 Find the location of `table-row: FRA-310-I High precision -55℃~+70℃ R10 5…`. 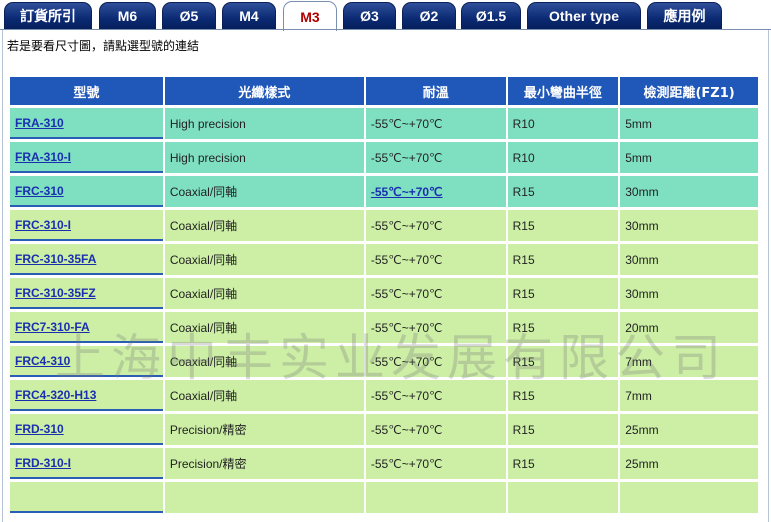

table-row: FRA-310-I High precision -55℃~+70℃ R10 5… is located at coordinates (384, 157).